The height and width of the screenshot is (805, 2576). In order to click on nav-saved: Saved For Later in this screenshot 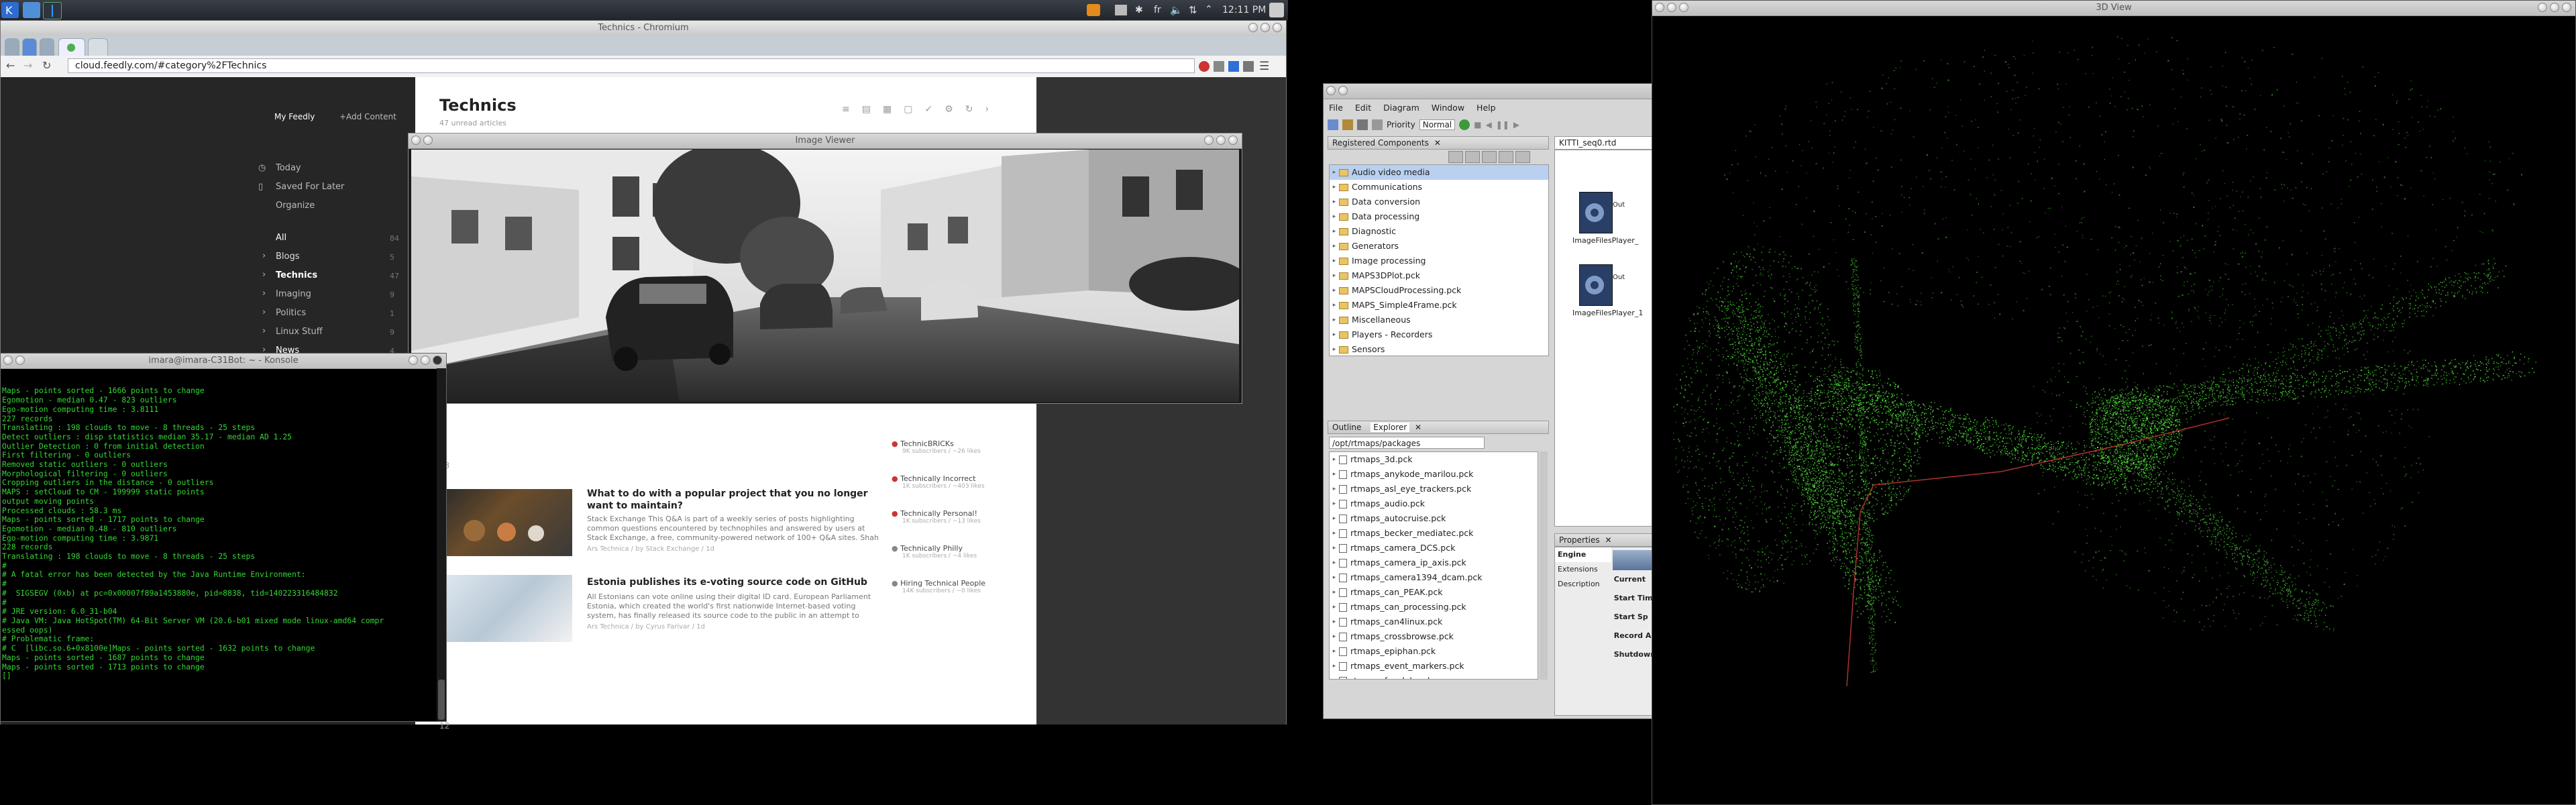, I will do `click(310, 187)`.